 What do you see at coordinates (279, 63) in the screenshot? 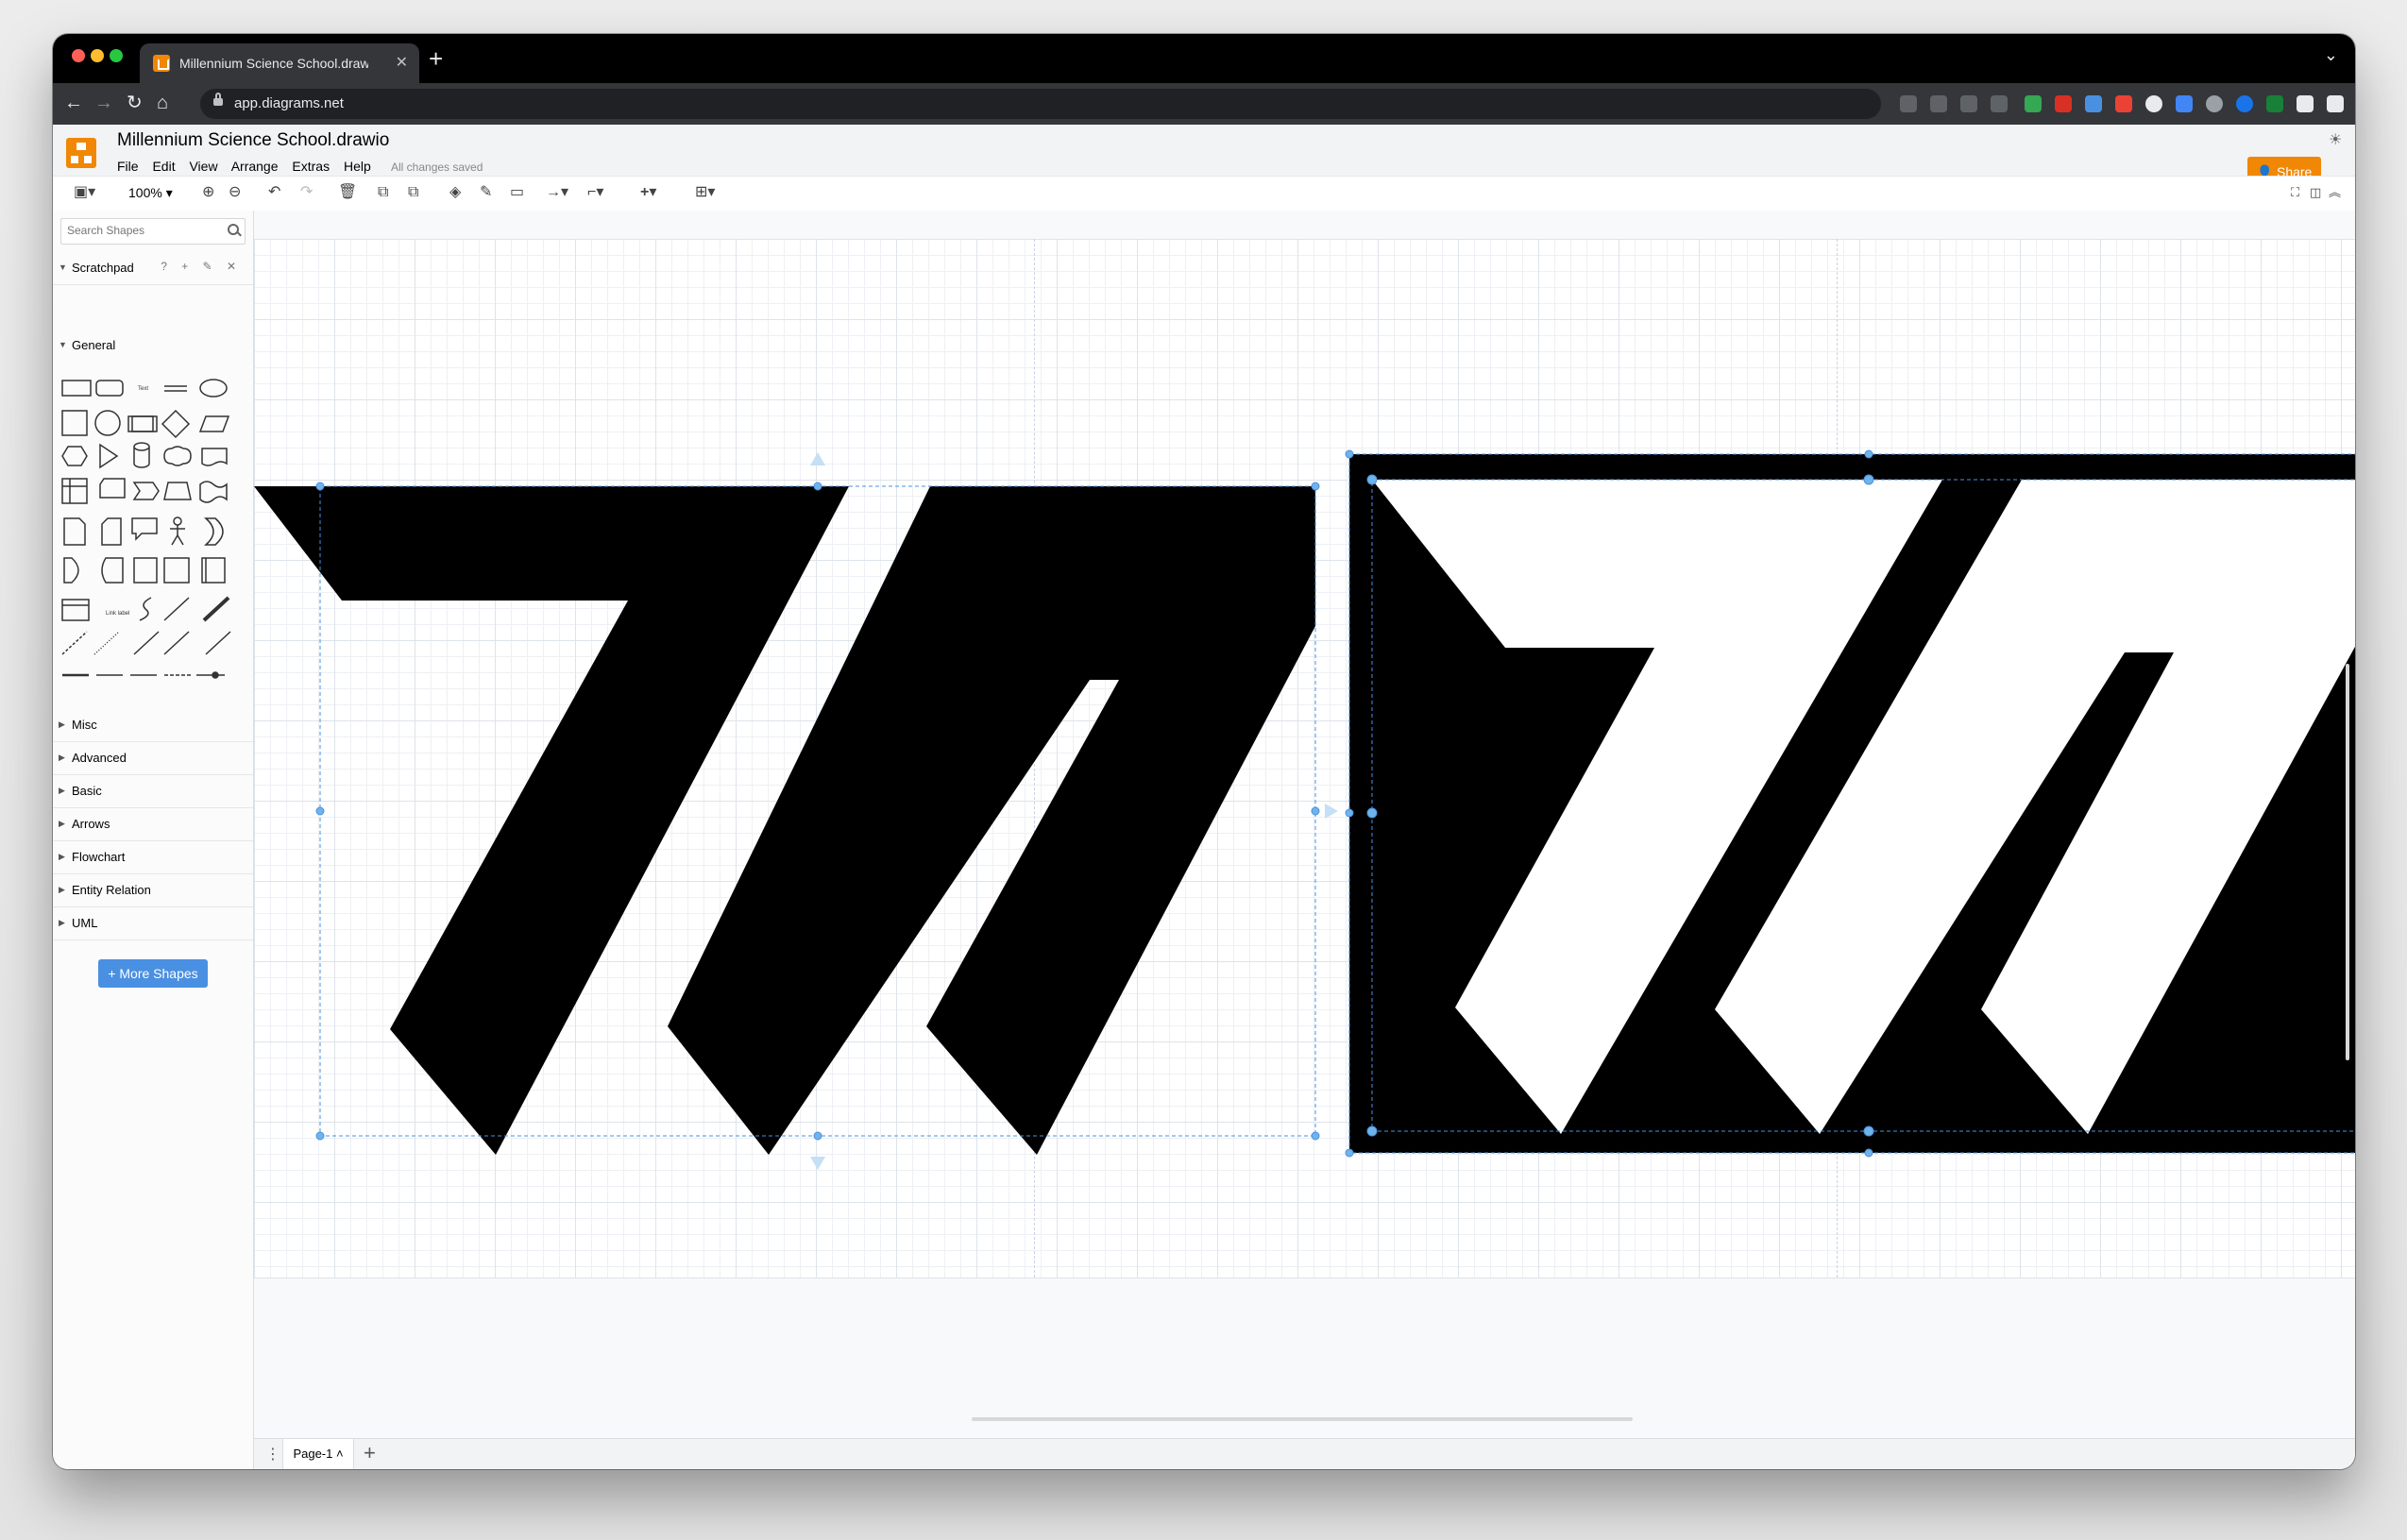
I see `browser-tab: Millennium Science School.drawio ✕` at bounding box center [279, 63].